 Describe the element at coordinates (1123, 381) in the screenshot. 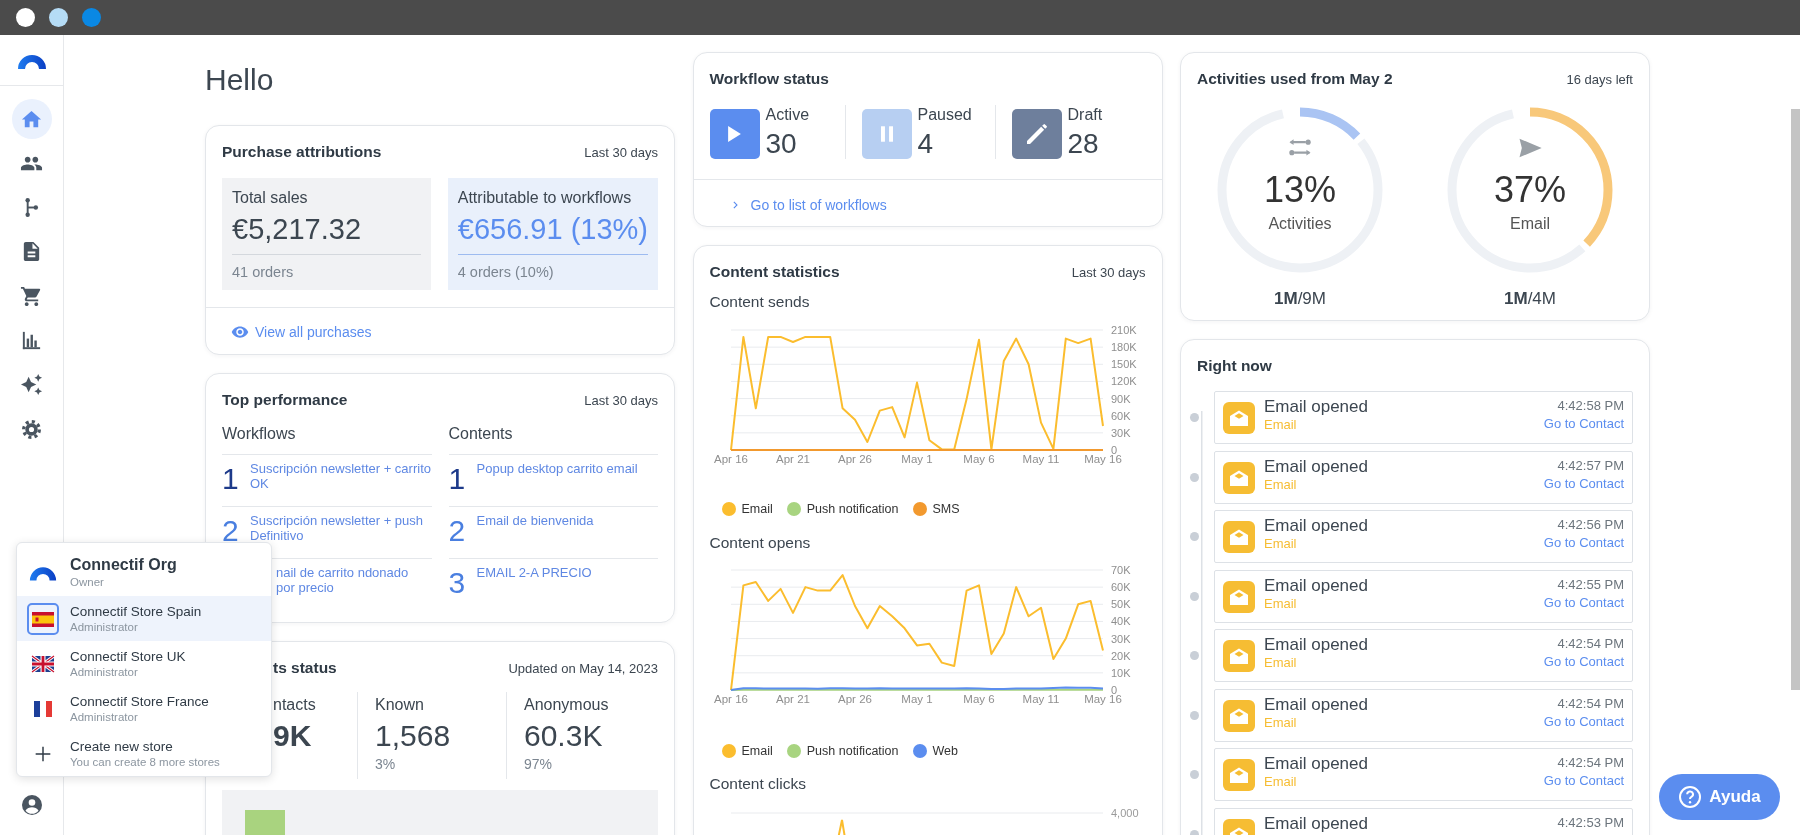

I see `axis-label: 120K` at that location.